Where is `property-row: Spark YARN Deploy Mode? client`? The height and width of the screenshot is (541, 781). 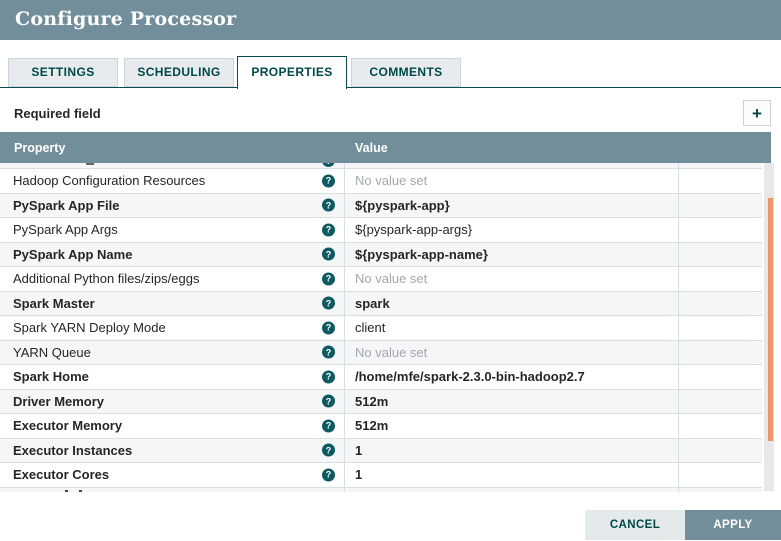
property-row: Spark YARN Deploy Mode? client is located at coordinates (381, 328).